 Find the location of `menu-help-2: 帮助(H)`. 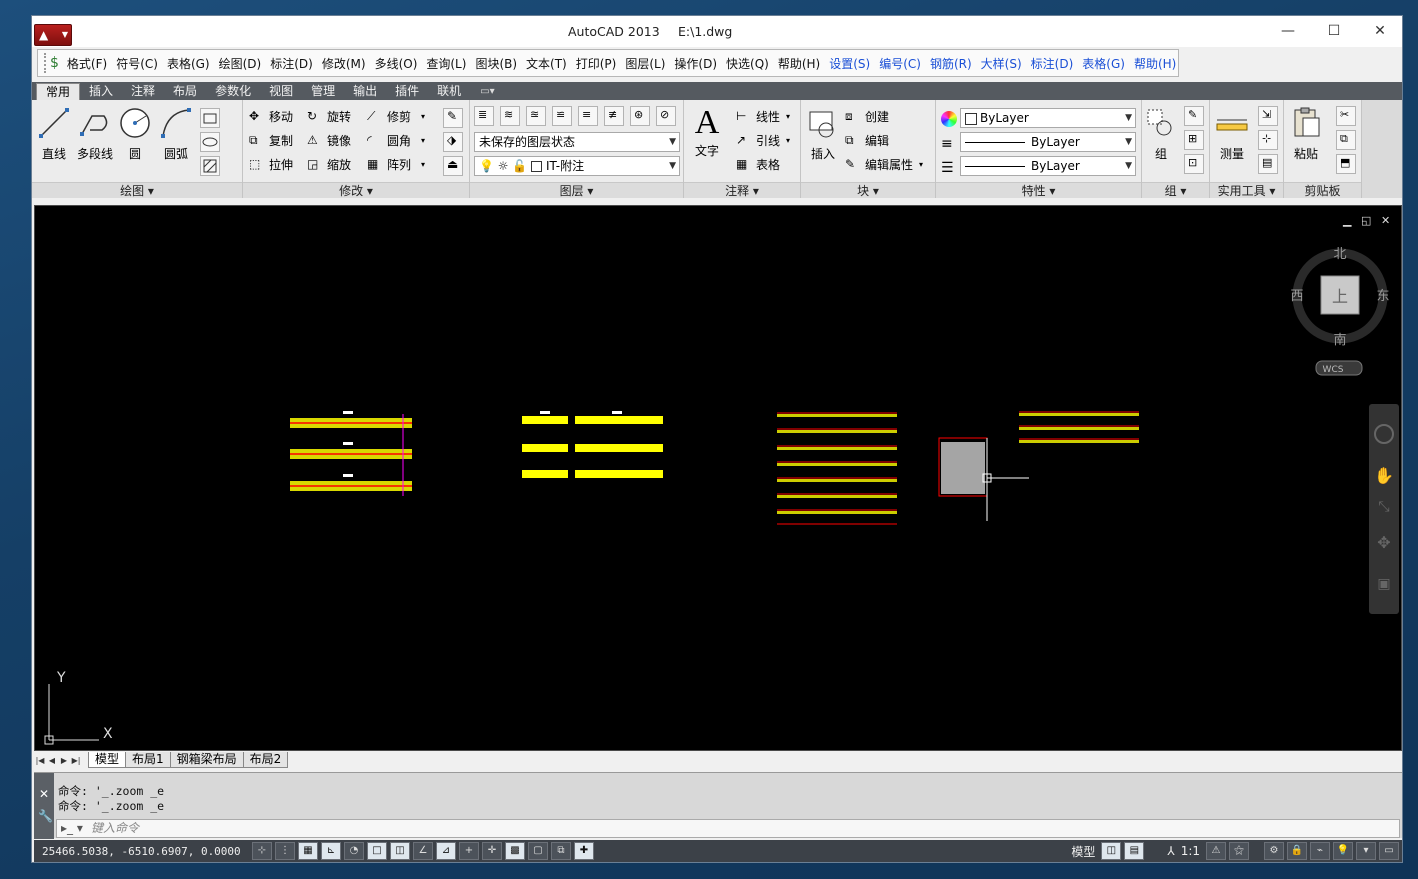

menu-help-2: 帮助(H) is located at coordinates (1155, 63).